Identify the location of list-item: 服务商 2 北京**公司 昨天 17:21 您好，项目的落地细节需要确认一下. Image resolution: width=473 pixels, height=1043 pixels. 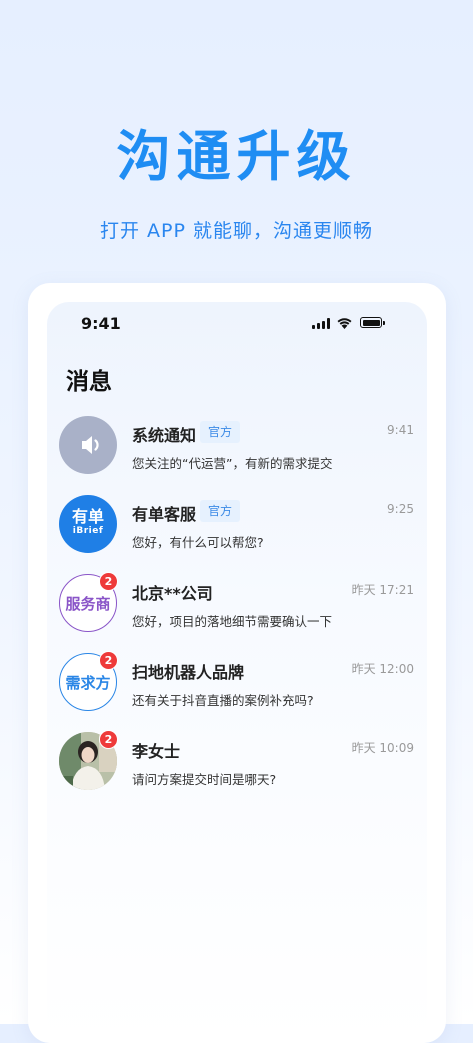
(237, 609).